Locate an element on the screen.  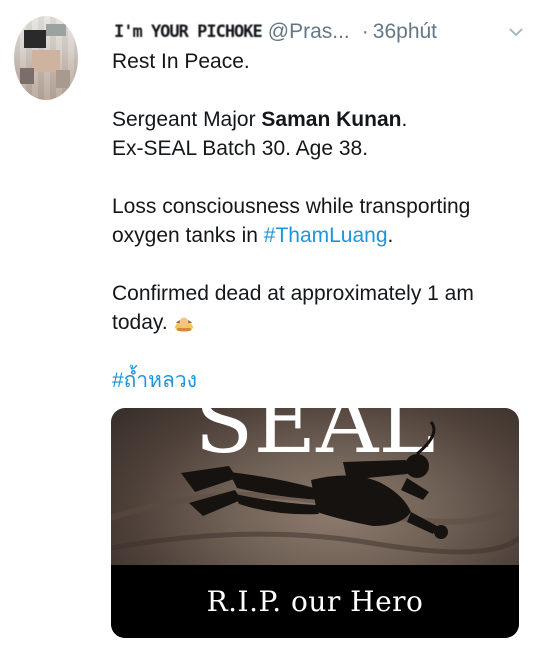
text-line: Sergeant Major Saman Kunan. is located at coordinates (317, 119).